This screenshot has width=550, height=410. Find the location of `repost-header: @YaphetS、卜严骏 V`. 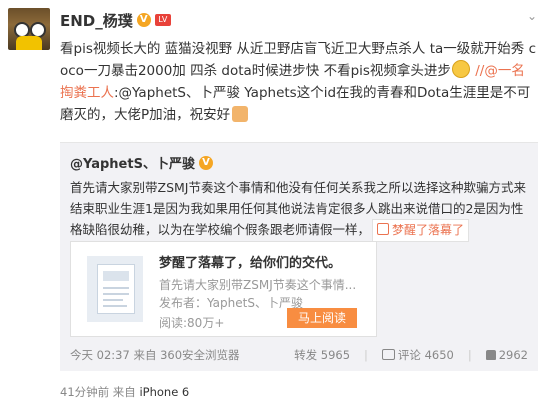

repost-header: @YaphetS、卜严骏 V is located at coordinates (141, 162).